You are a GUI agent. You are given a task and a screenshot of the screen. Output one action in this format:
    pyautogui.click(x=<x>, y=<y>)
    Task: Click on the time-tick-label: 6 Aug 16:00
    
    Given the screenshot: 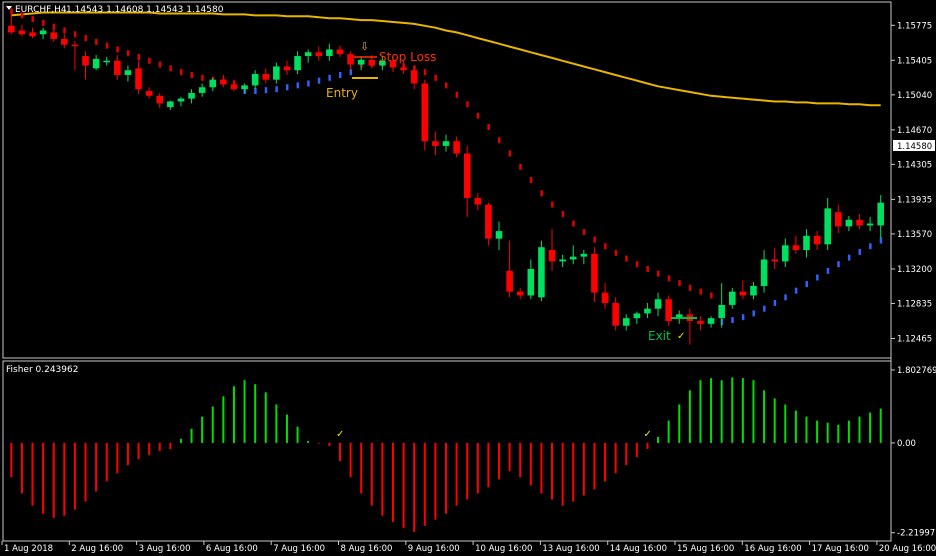 What is the action you would take?
    pyautogui.click(x=232, y=549)
    